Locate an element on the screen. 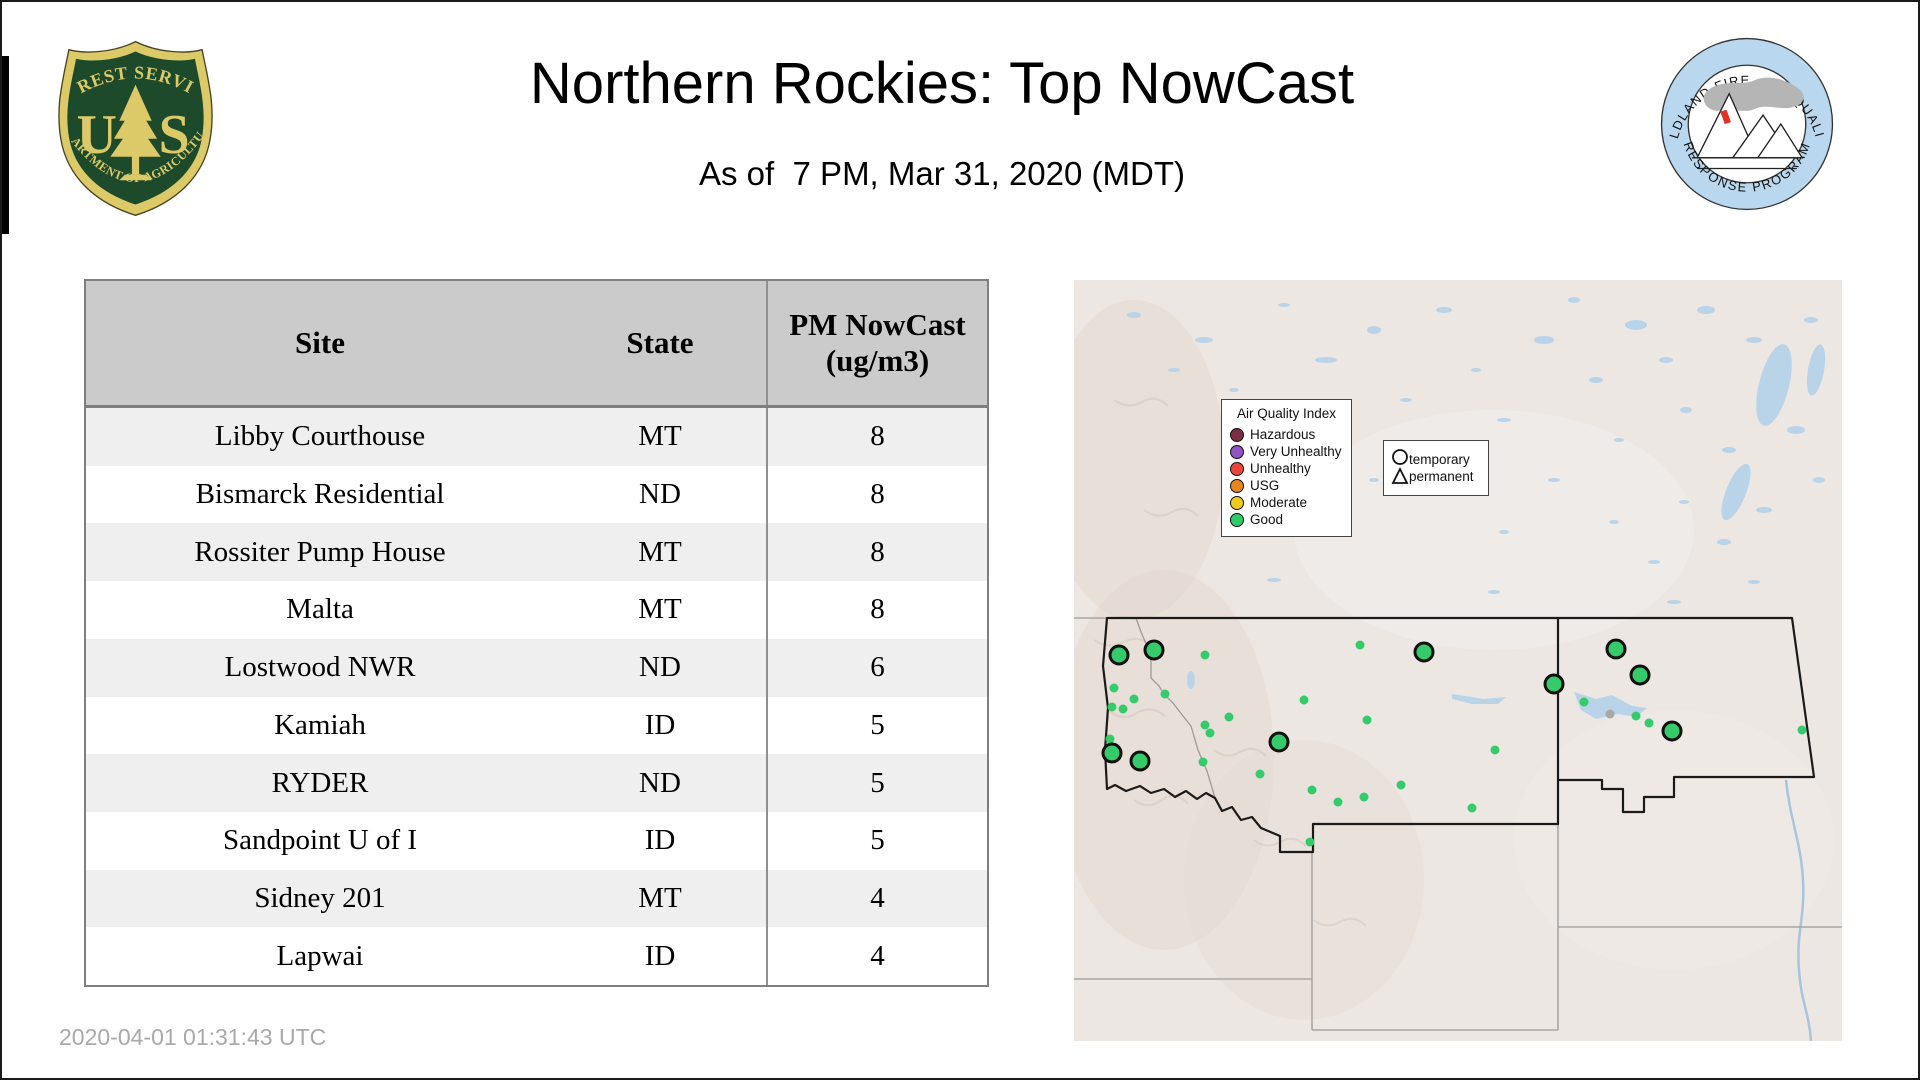  column-header-pm-nowcast: PM NowCast (ug/m3) is located at coordinates (876, 343).